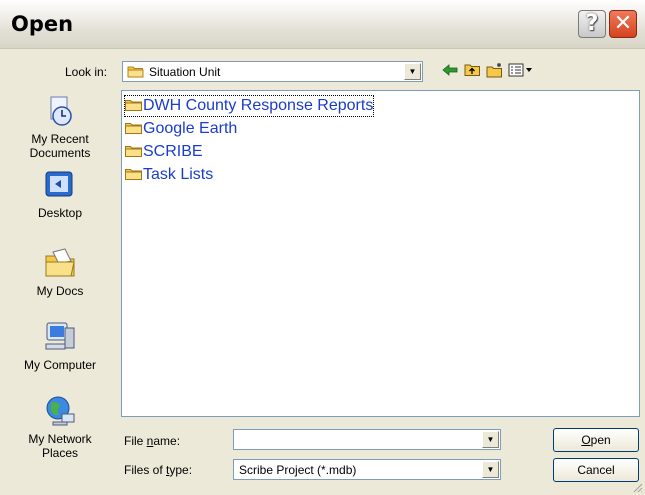 Image resolution: width=645 pixels, height=495 pixels. I want to click on recent-documents-icon, so click(61, 111).